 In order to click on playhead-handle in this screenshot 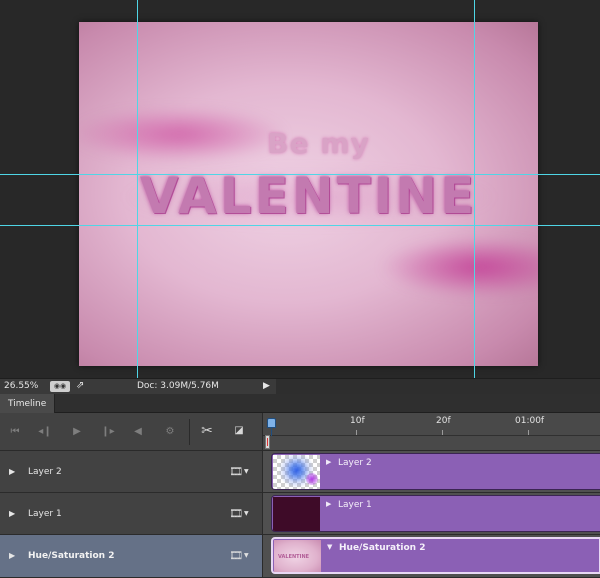, I will do `click(271, 423)`.